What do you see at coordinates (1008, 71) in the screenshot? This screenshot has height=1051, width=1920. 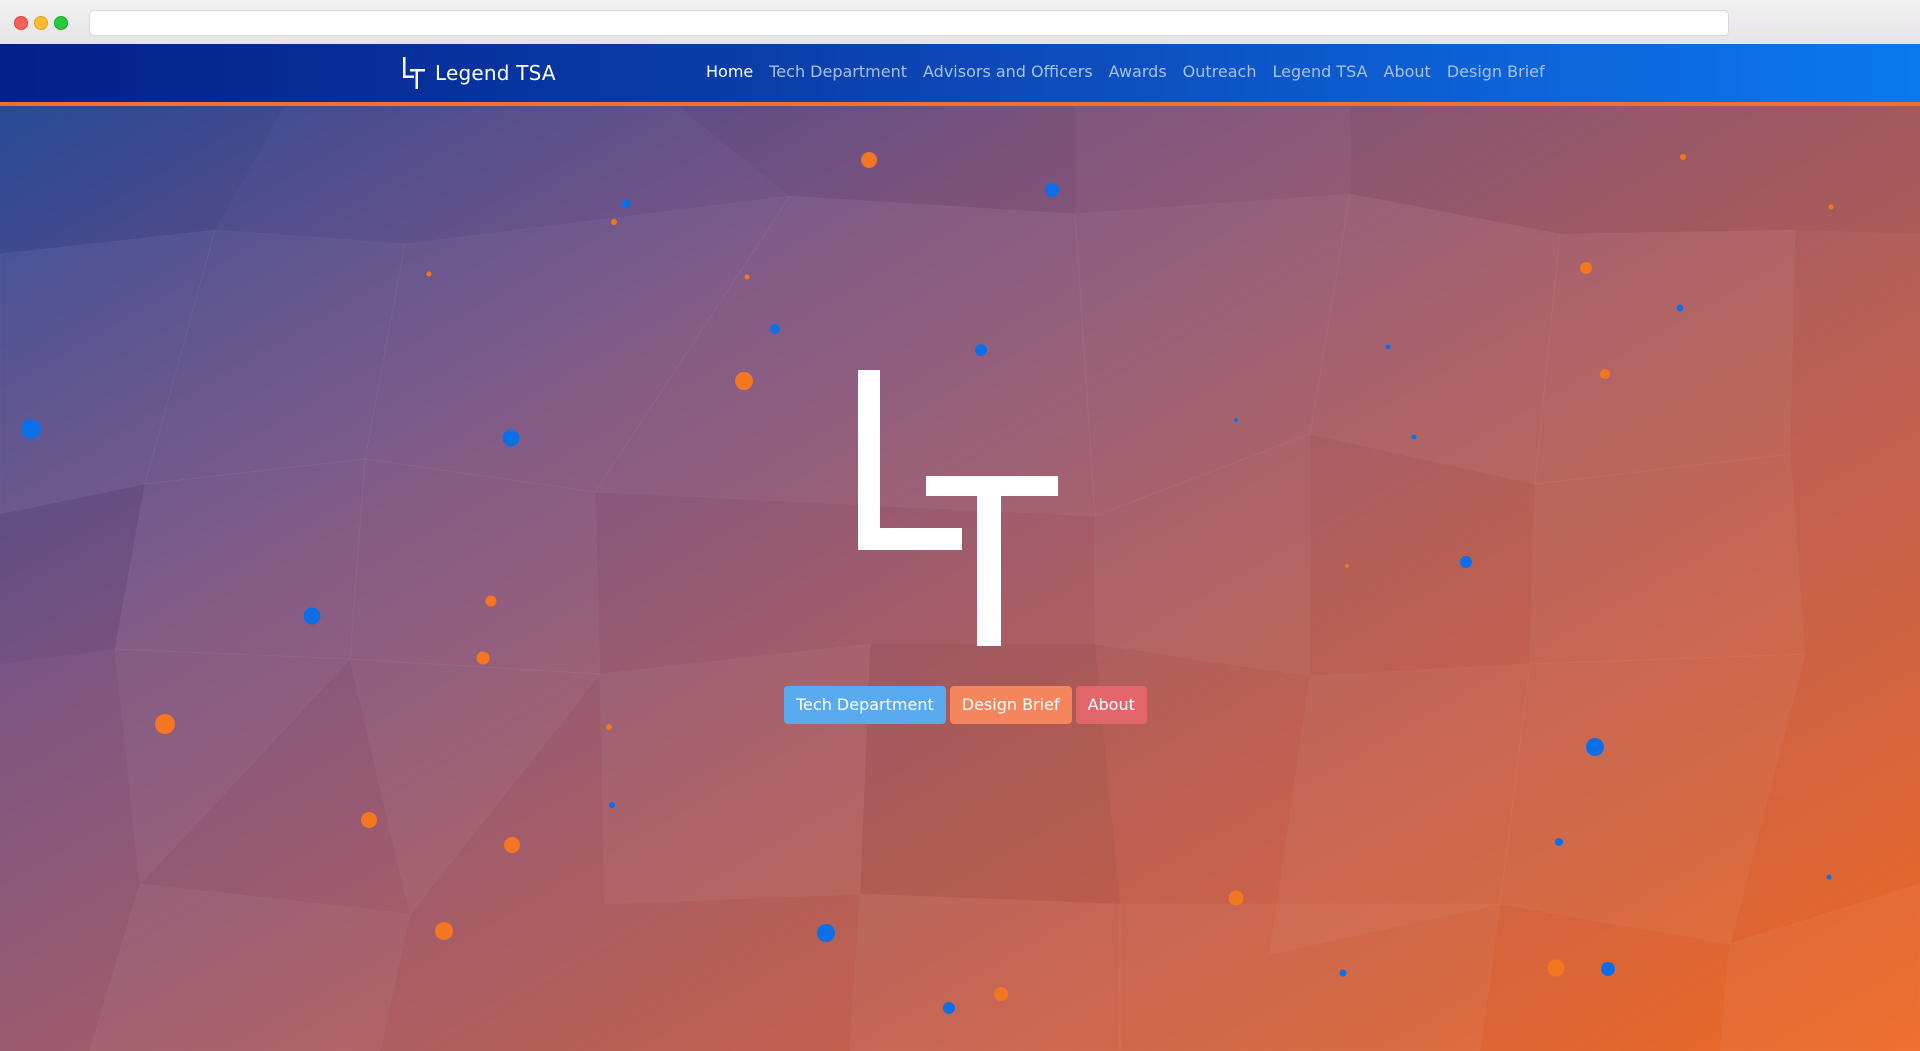 I see `nav-link-advisors-and-officers: Advisors and Officers` at bounding box center [1008, 71].